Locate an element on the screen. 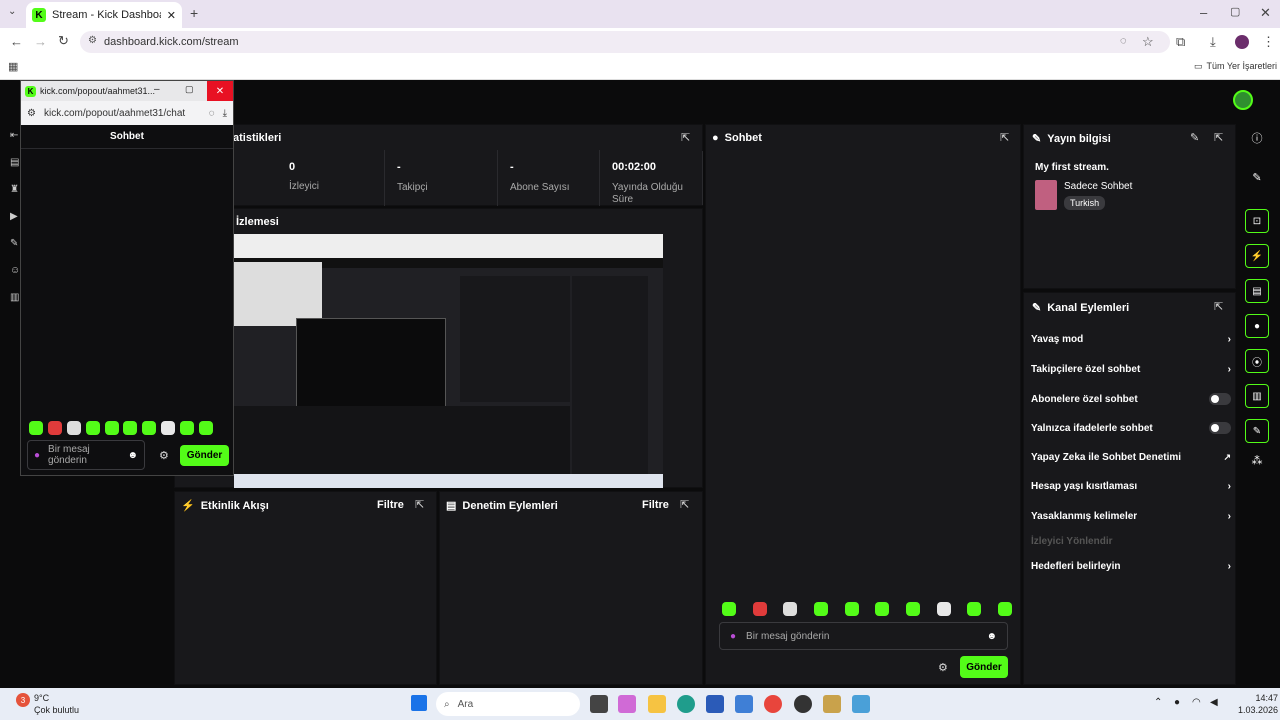 Image resolution: width=1280 pixels, height=720 pixels. back-icon: ← is located at coordinates (16, 41).